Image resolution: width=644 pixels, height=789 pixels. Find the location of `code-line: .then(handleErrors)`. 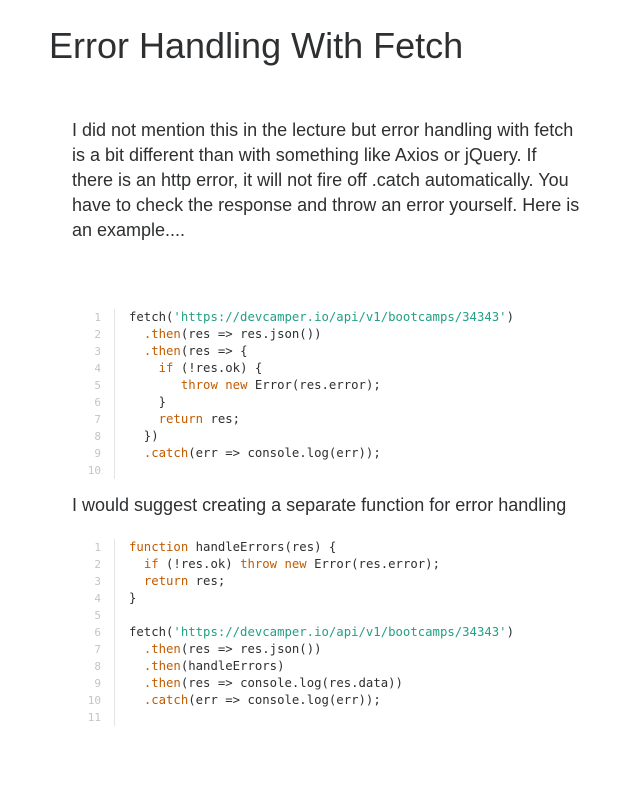

code-line: .then(handleErrors) is located at coordinates (321, 666).